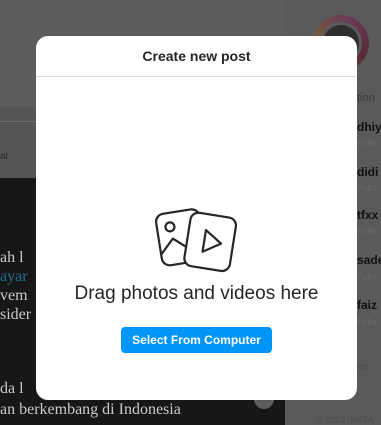  What do you see at coordinates (12, 388) in the screenshot?
I see `background-feed-line: da l` at bounding box center [12, 388].